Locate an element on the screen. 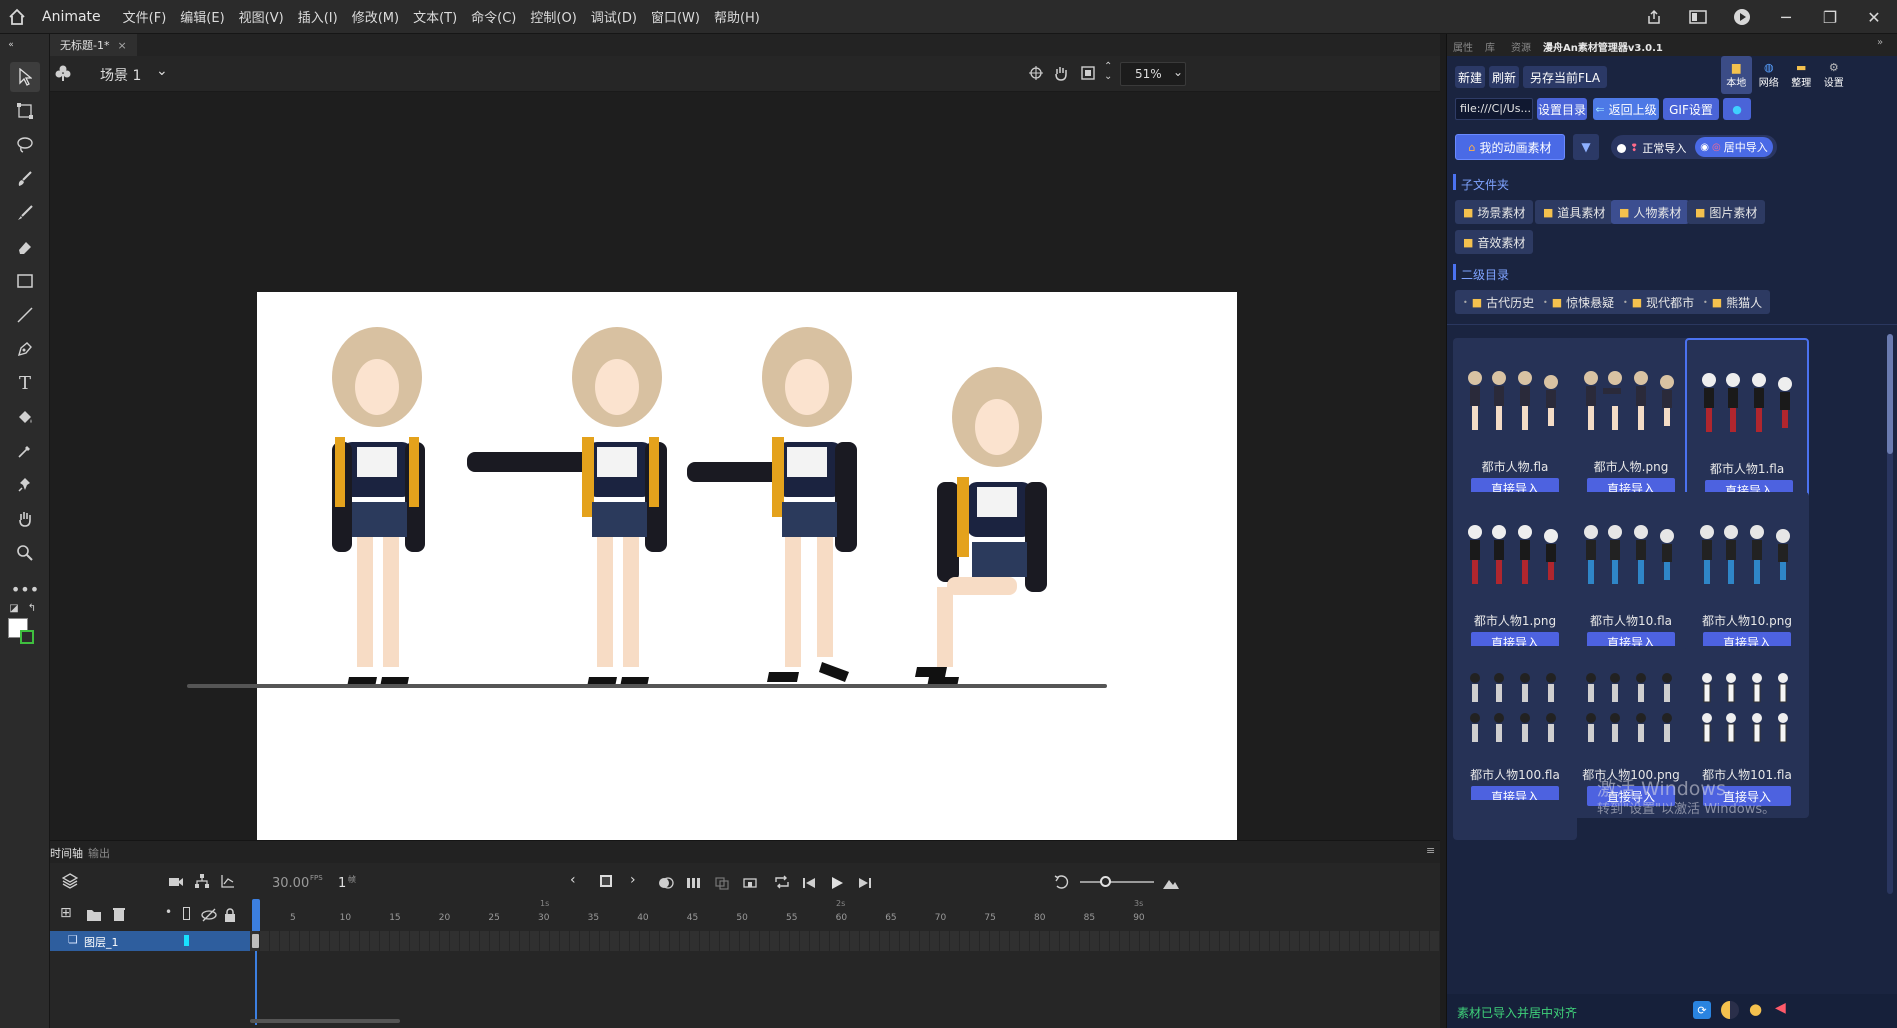 Image resolution: width=1897 pixels, height=1028 pixels. document-tab: 无标题-1* × is located at coordinates (93, 45).